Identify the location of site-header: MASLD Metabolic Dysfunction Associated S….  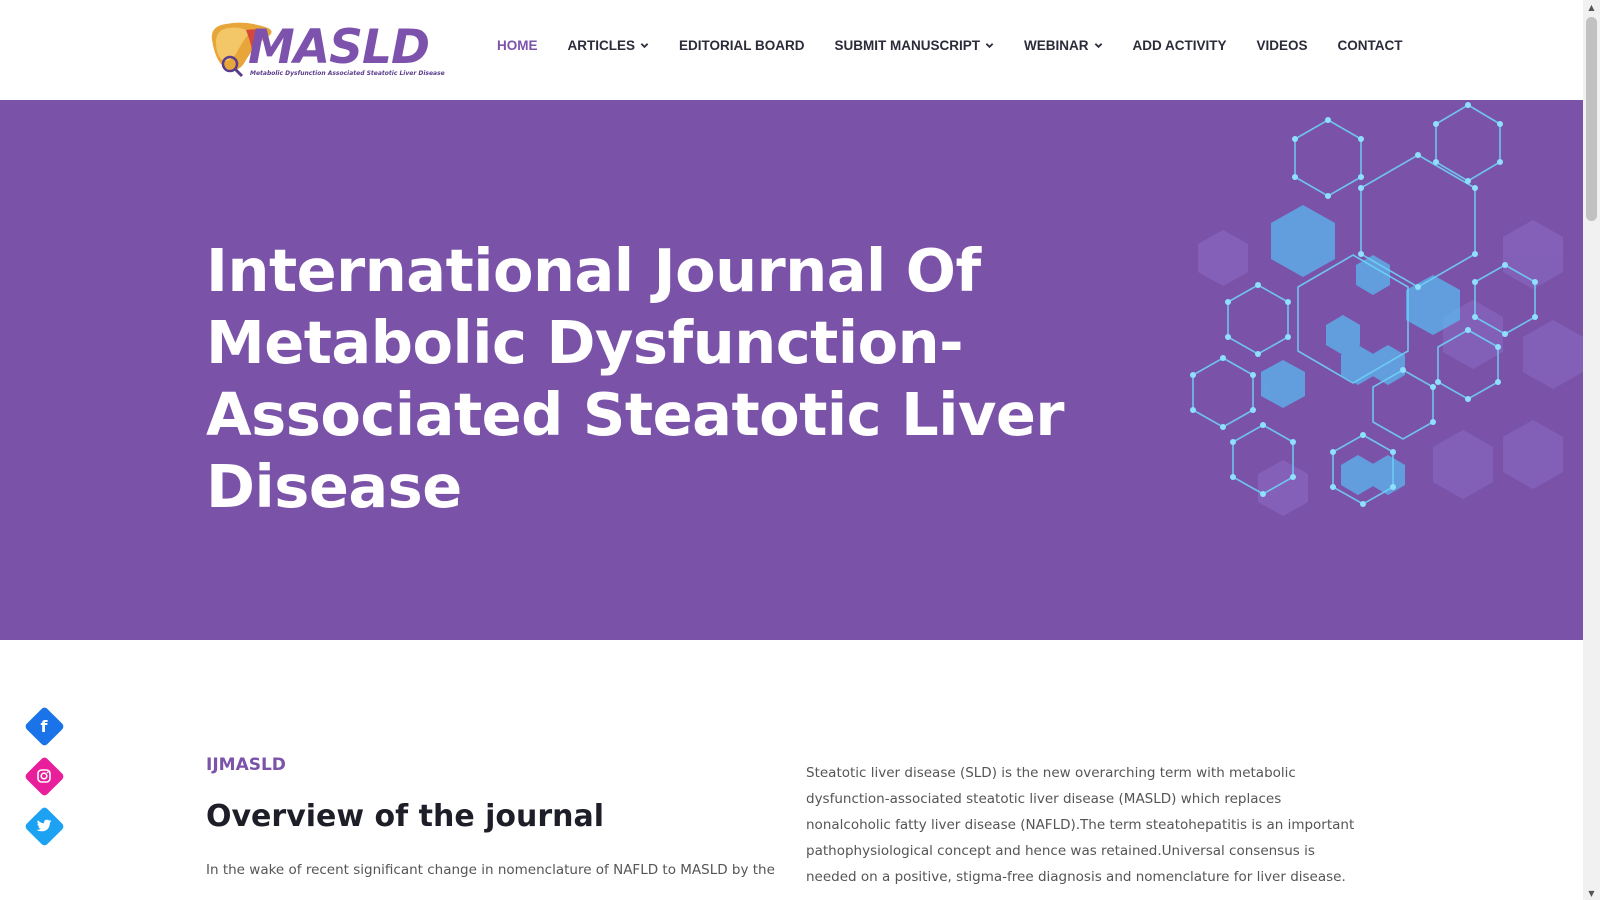
(791, 50).